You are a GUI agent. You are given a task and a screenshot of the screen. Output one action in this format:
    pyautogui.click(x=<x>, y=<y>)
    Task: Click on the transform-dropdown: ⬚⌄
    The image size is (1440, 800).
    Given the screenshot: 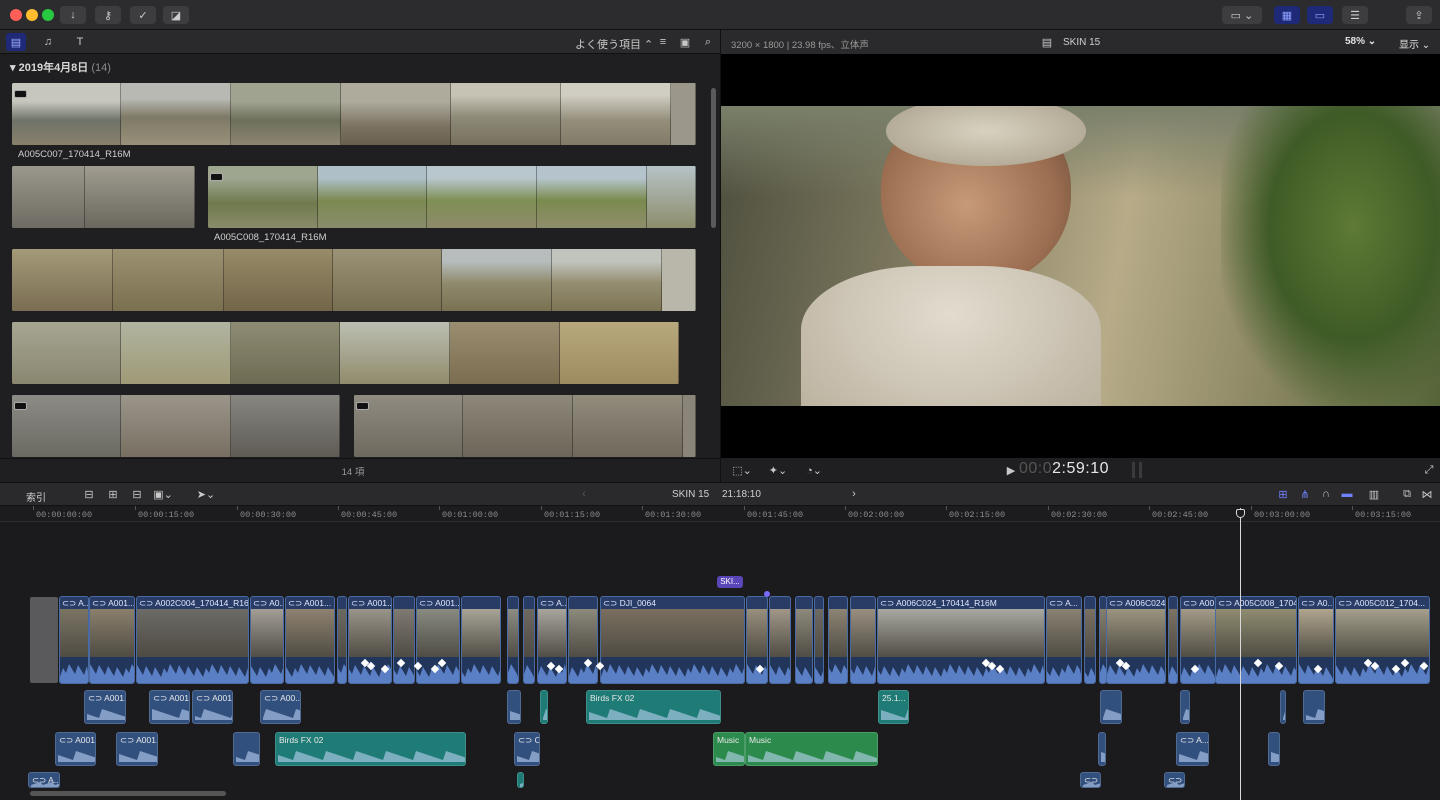 What is the action you would take?
    pyautogui.click(x=742, y=470)
    